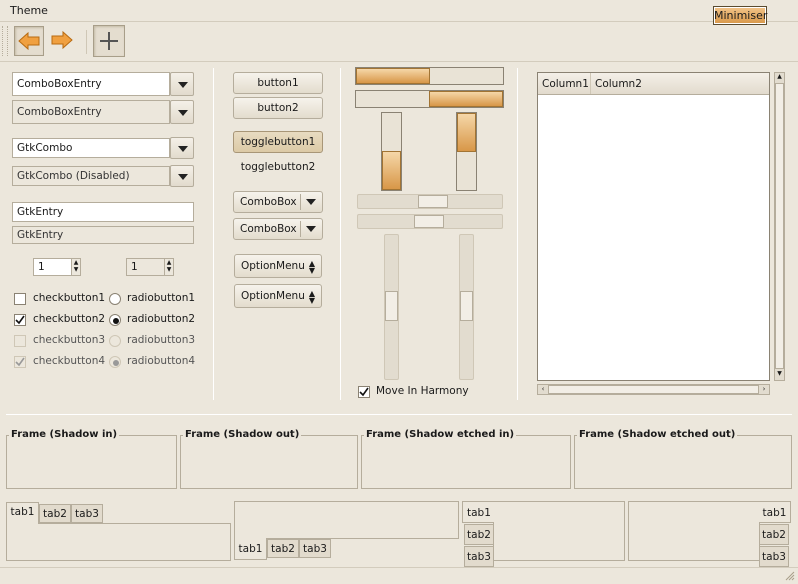 The height and width of the screenshot is (584, 798). What do you see at coordinates (393, 76) in the screenshot?
I see `progressbar-horizontal-1-fill` at bounding box center [393, 76].